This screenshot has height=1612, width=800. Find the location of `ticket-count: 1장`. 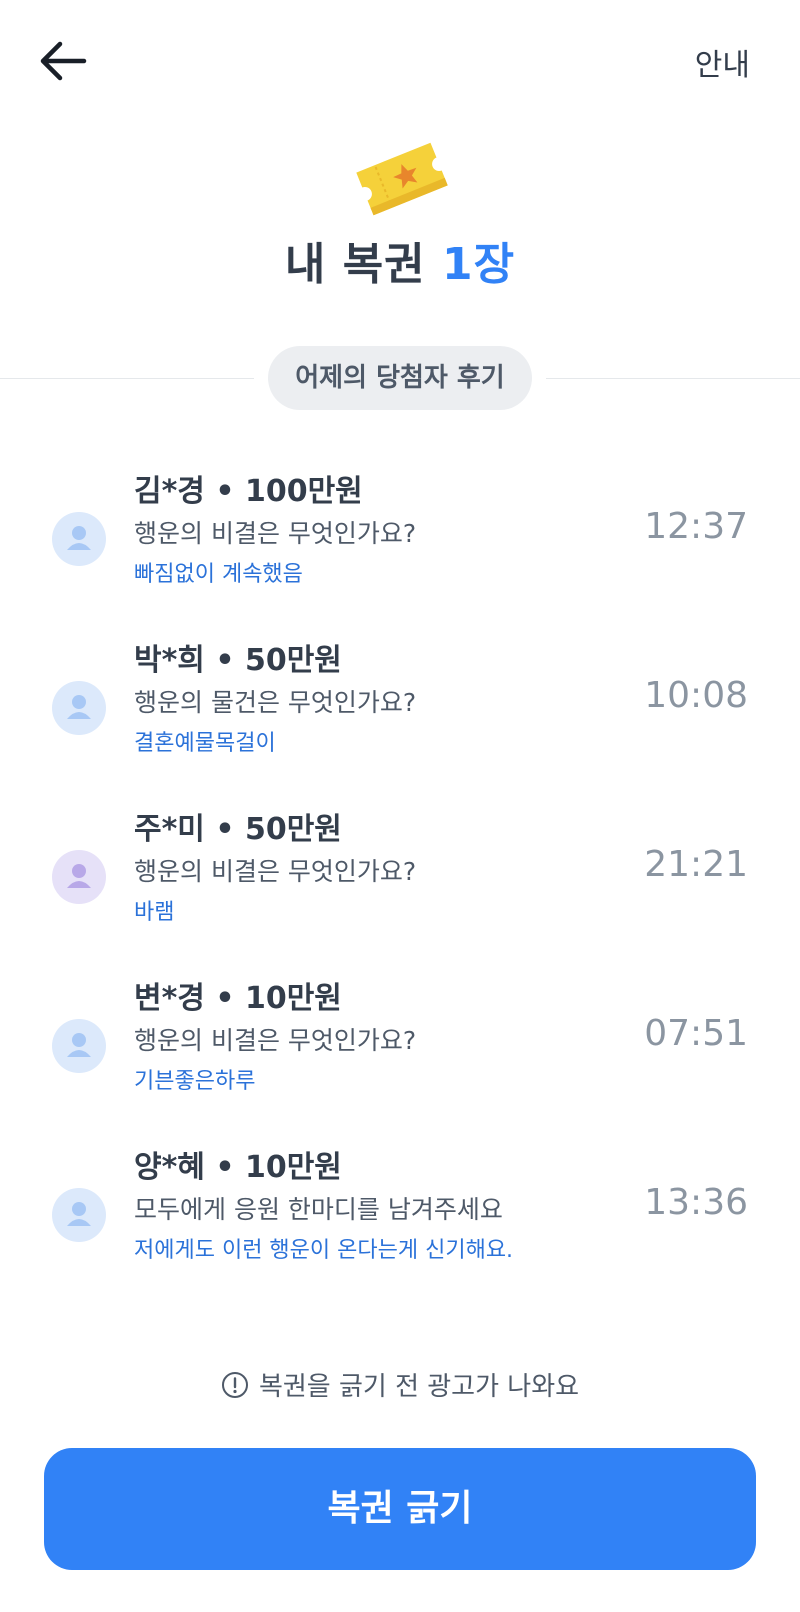

ticket-count: 1장 is located at coordinates (478, 264).